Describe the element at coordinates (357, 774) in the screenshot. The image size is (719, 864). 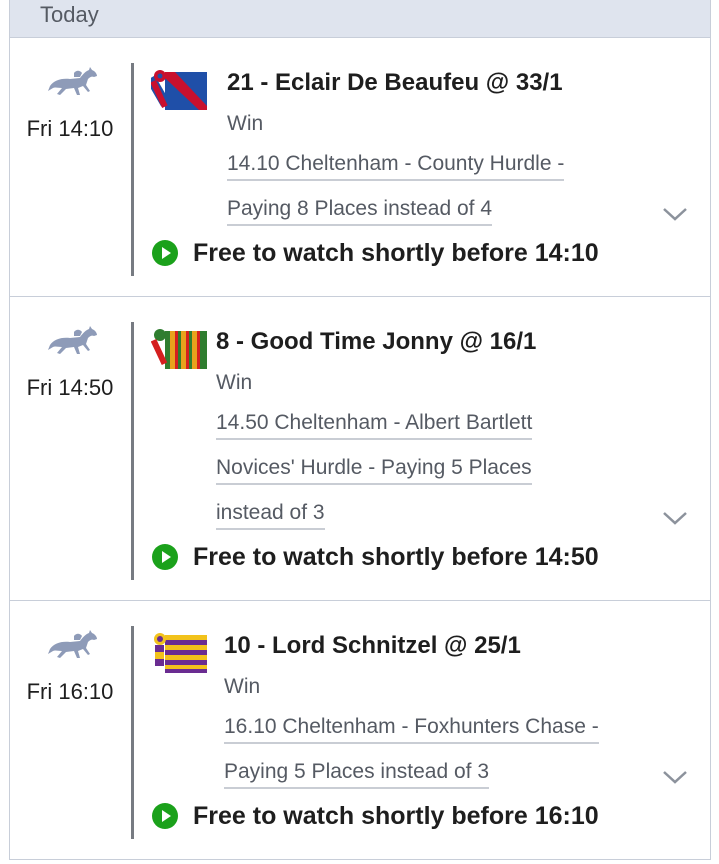
I see `event-link: Paying 5 Places instead of 3` at that location.